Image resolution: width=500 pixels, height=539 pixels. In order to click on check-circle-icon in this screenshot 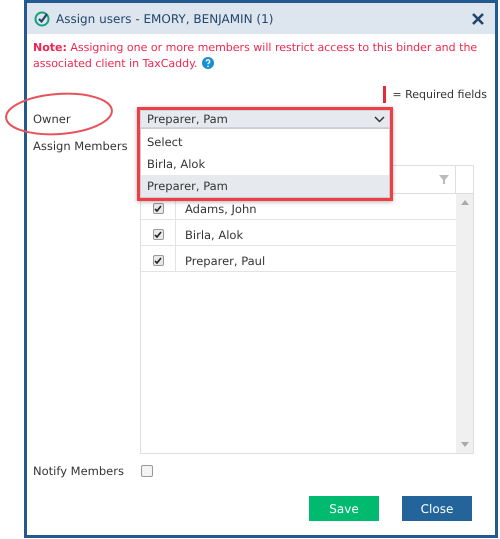, I will do `click(42, 18)`.